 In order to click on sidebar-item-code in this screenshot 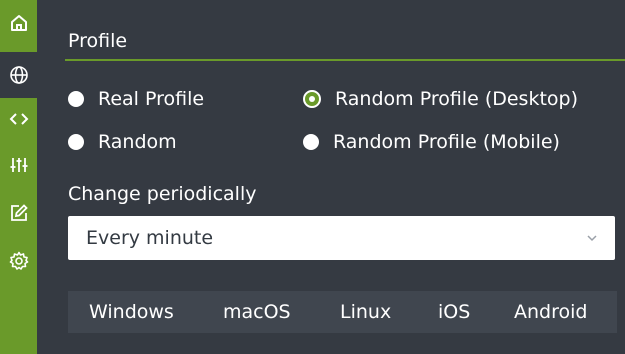, I will do `click(18, 119)`.